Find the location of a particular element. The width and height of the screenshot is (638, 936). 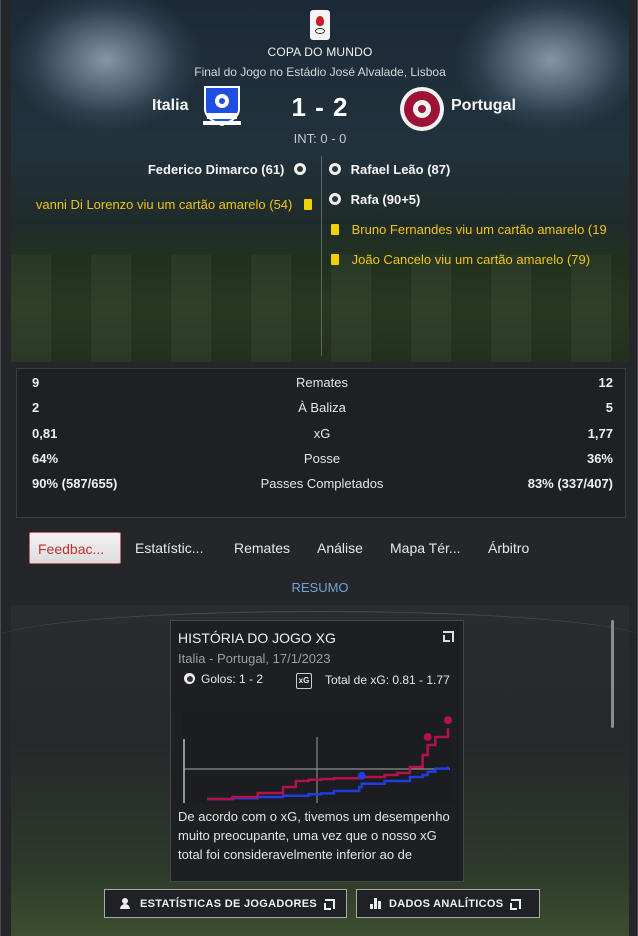

goals-summary: Golos: 1 - 2 is located at coordinates (223, 679).